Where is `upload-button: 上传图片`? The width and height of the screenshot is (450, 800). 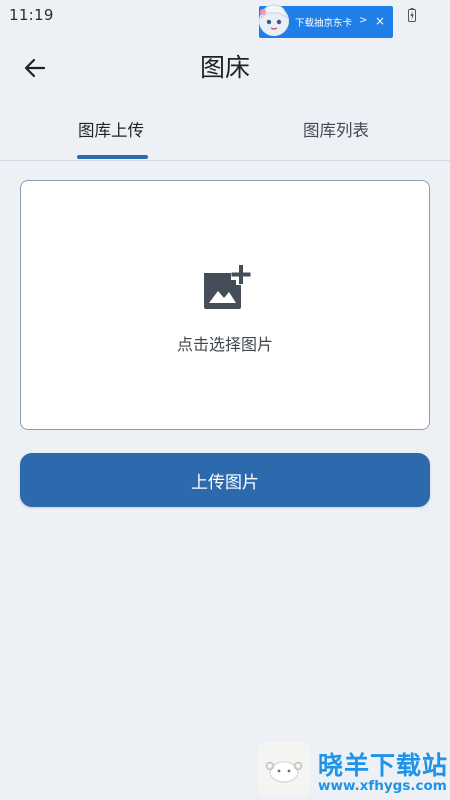 upload-button: 上传图片 is located at coordinates (225, 480).